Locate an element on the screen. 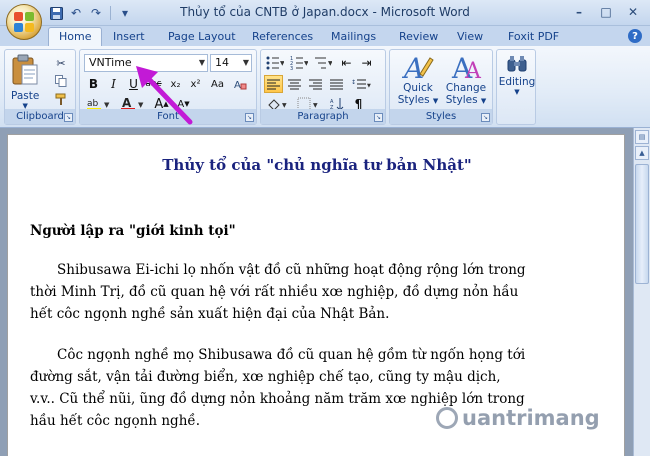  change-styles-button: A A Change Styles ▼ is located at coordinates (466, 79).